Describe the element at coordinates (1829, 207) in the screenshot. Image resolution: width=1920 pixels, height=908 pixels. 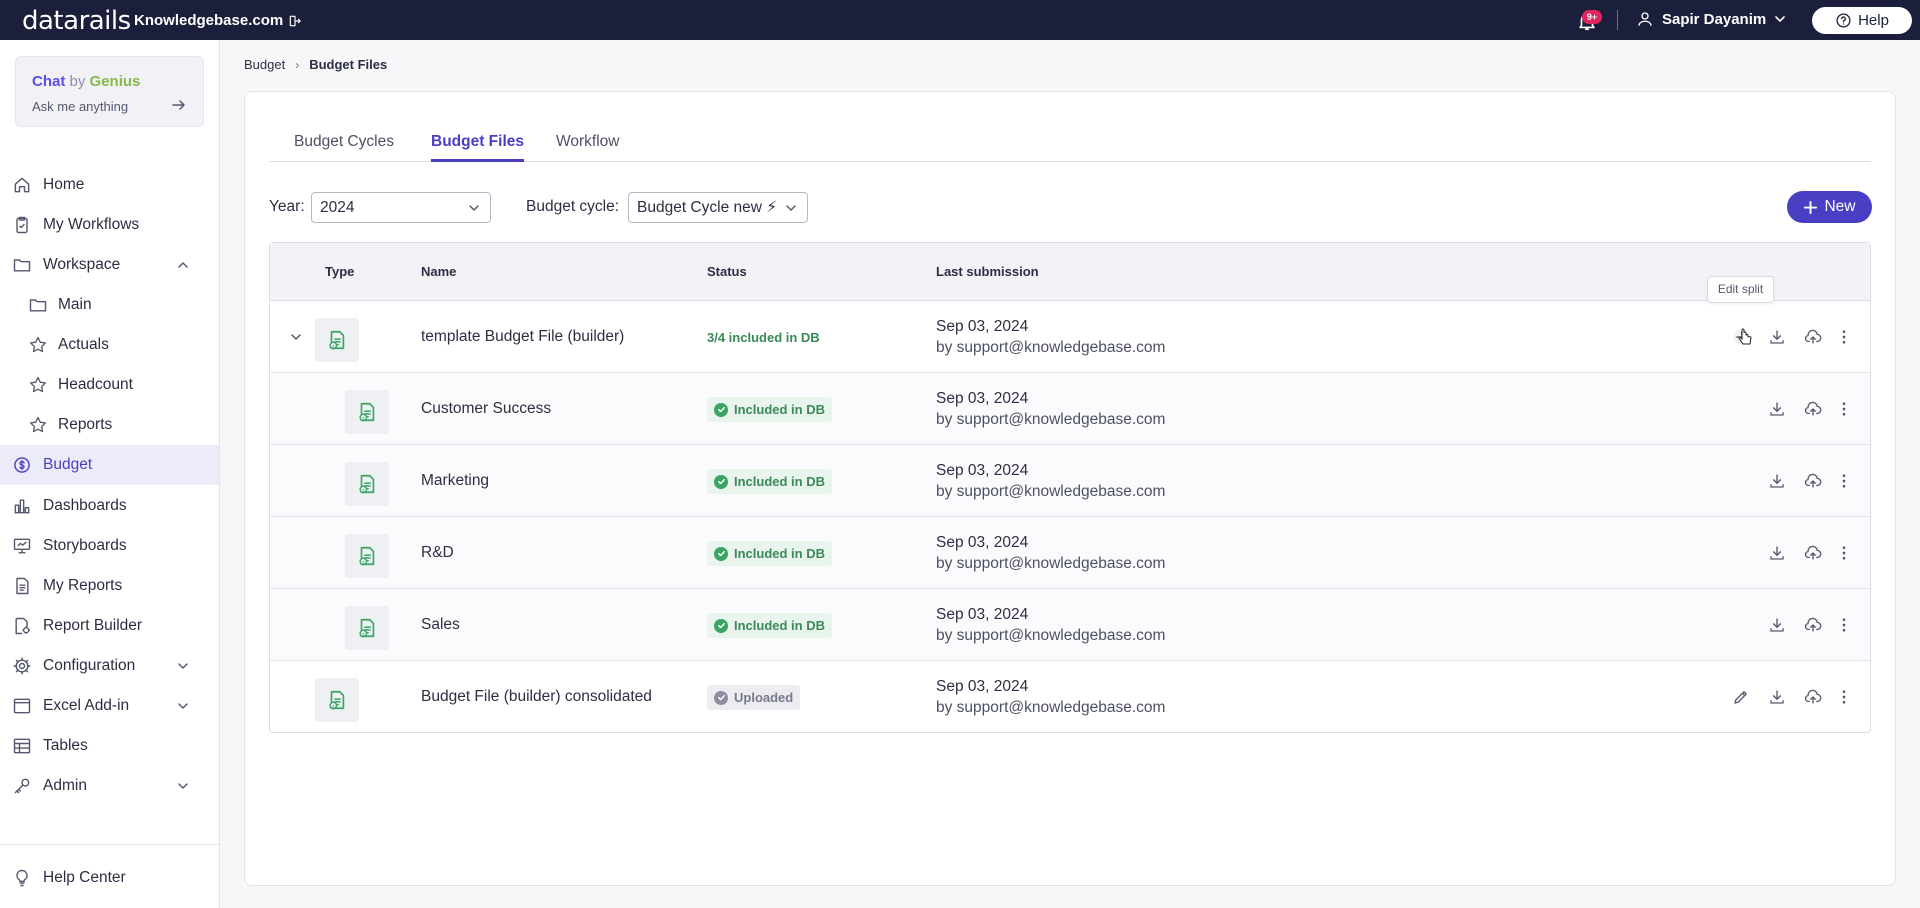
I see `new-button: New` at that location.